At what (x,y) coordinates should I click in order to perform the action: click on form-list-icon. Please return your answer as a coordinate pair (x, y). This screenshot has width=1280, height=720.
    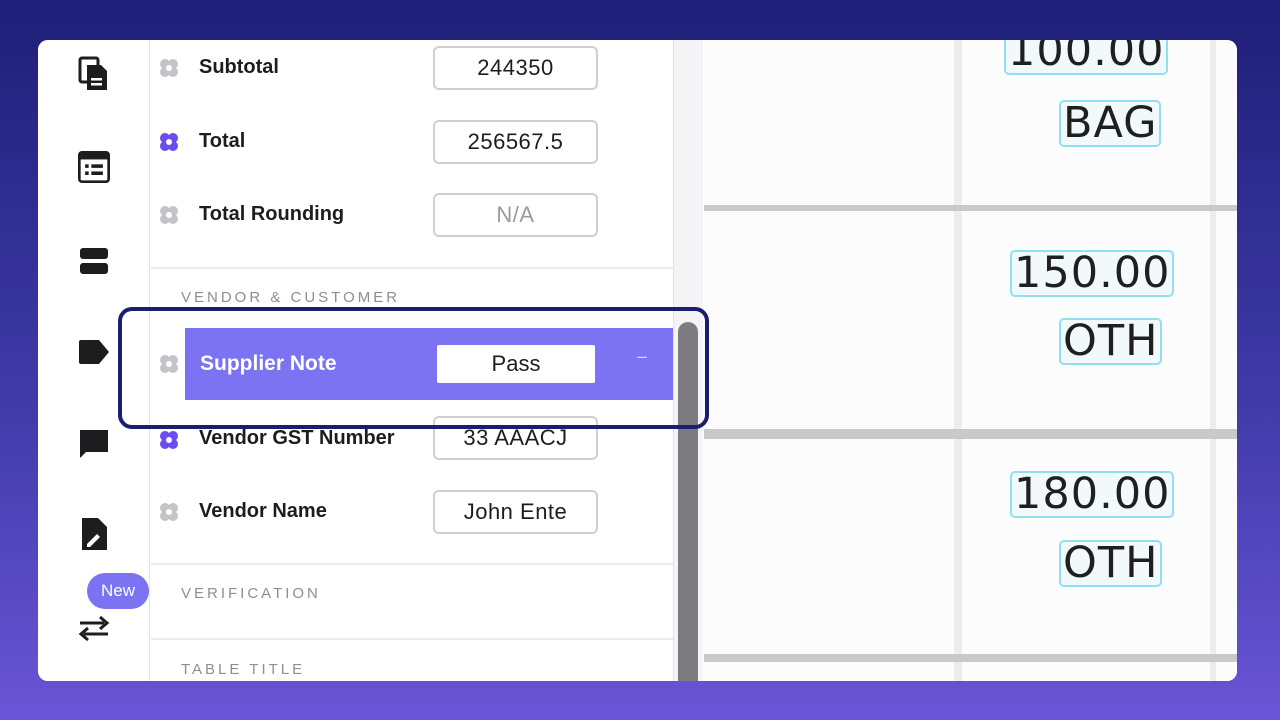
    Looking at the image, I should click on (94, 167).